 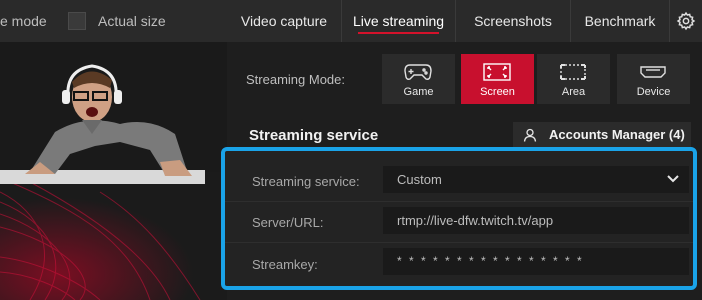 I want to click on preview-toolbar: e mode Actual size, so click(x=113, y=21).